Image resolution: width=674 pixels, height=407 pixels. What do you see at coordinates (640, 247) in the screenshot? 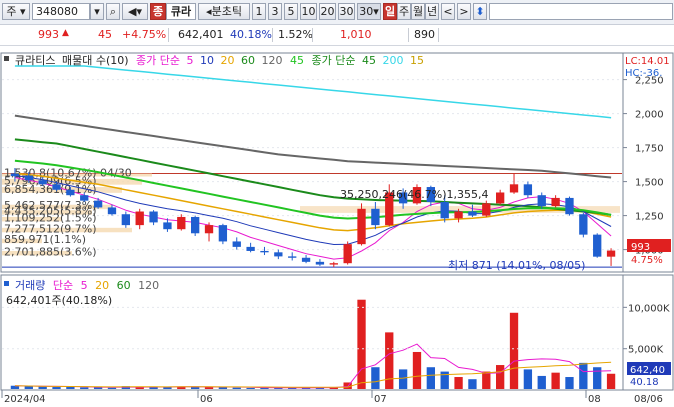
I see `current-price-tag-label: 993` at bounding box center [640, 247].